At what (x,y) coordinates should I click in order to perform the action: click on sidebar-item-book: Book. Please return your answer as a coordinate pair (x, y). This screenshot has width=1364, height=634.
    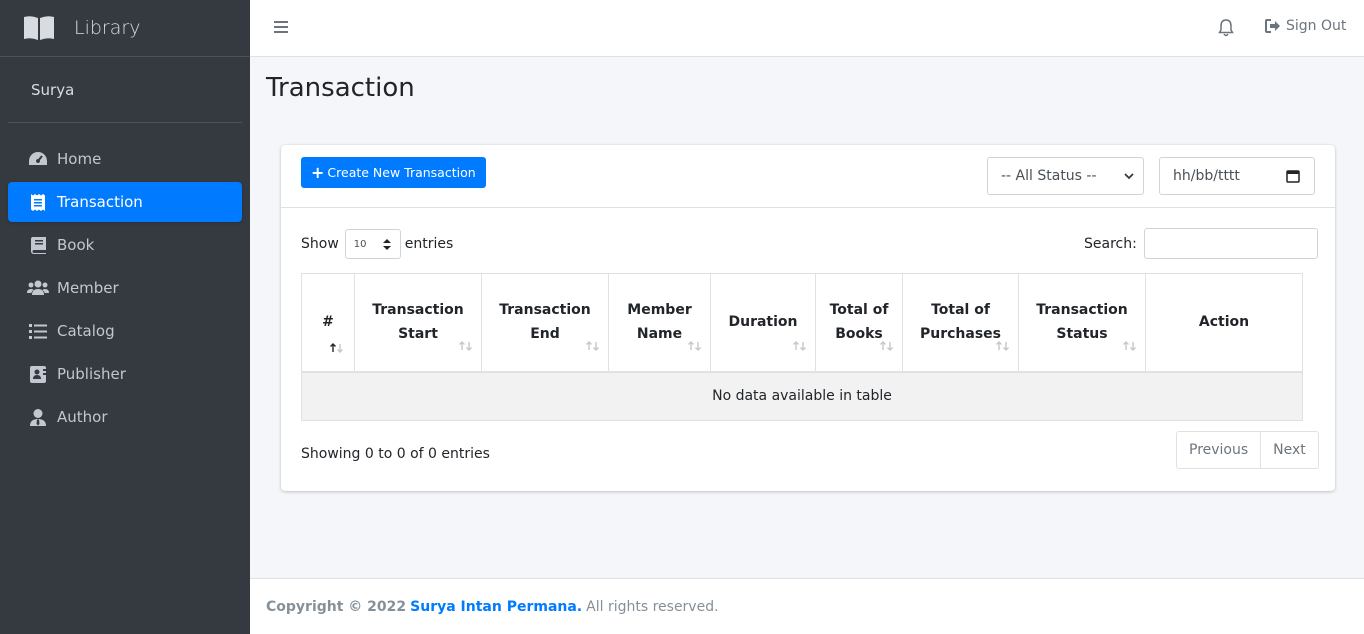
    Looking at the image, I should click on (125, 245).